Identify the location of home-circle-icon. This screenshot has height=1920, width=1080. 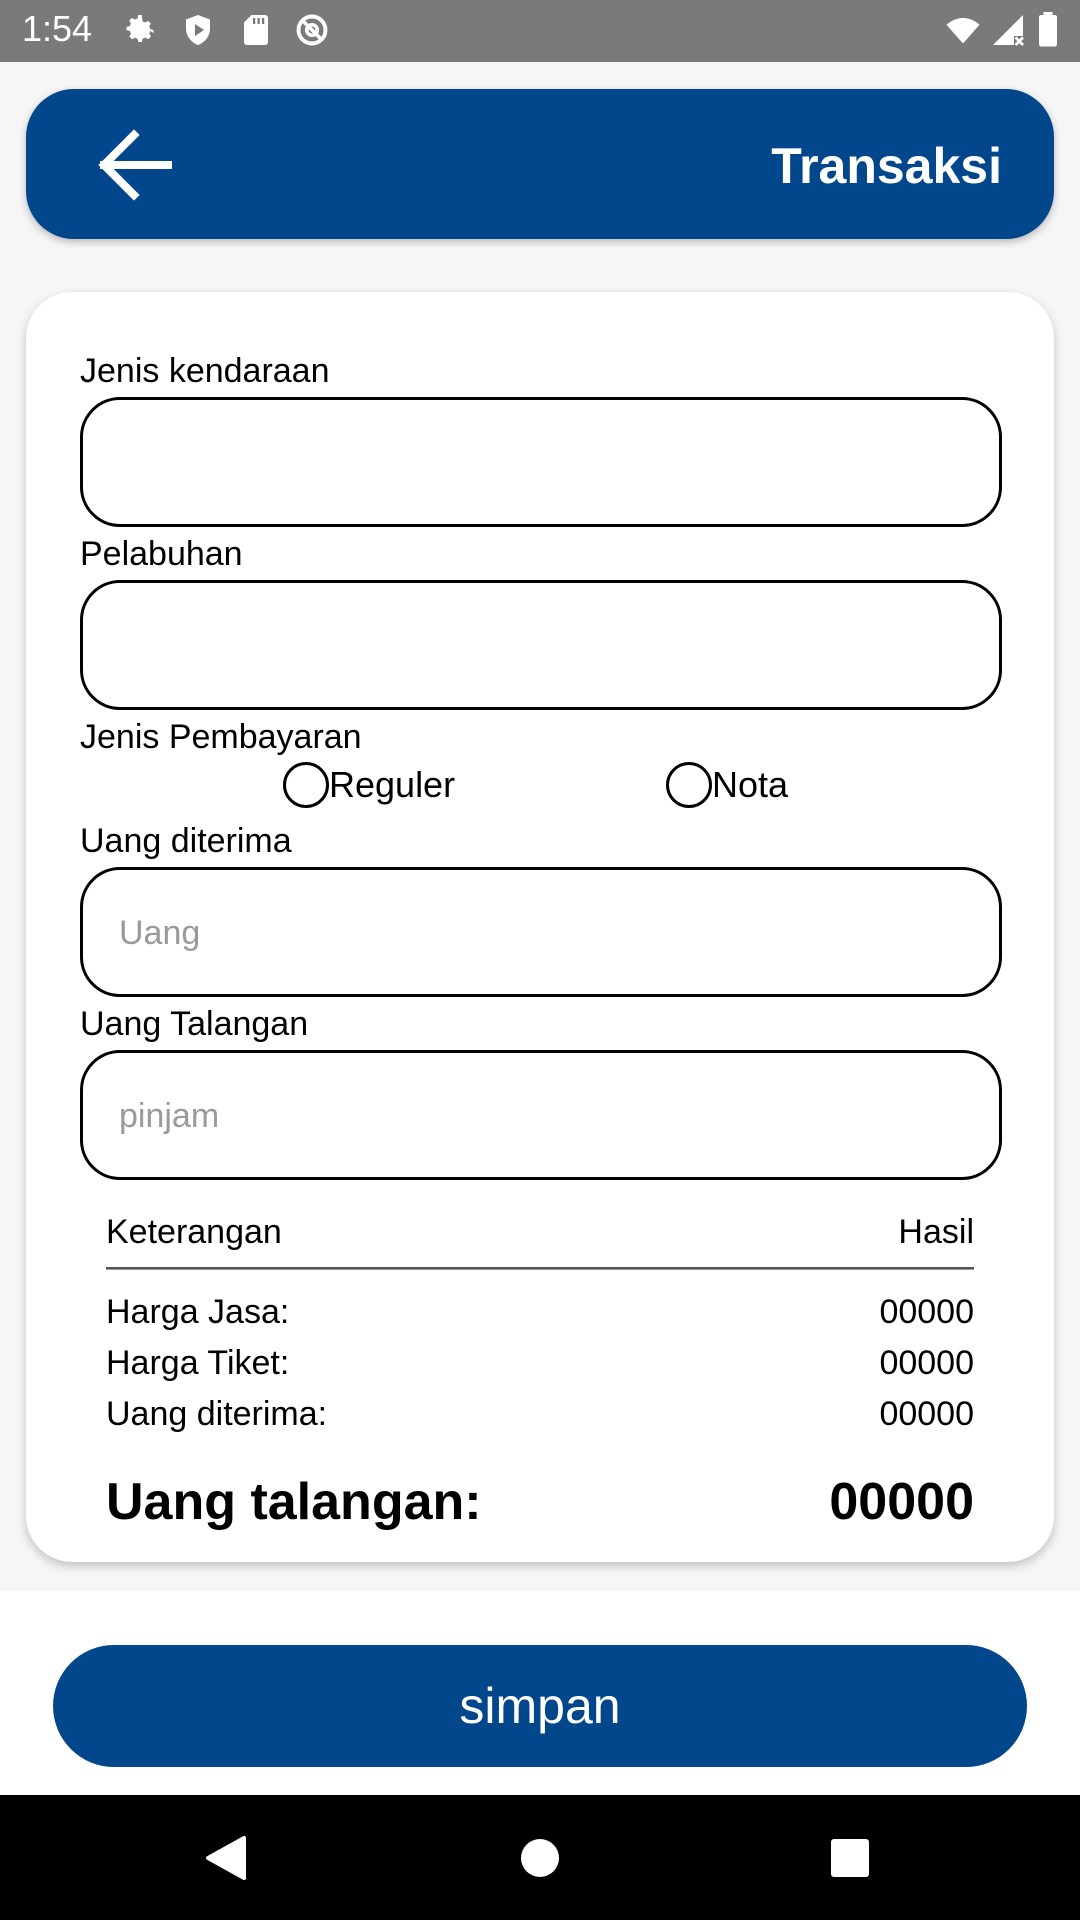
(540, 1858).